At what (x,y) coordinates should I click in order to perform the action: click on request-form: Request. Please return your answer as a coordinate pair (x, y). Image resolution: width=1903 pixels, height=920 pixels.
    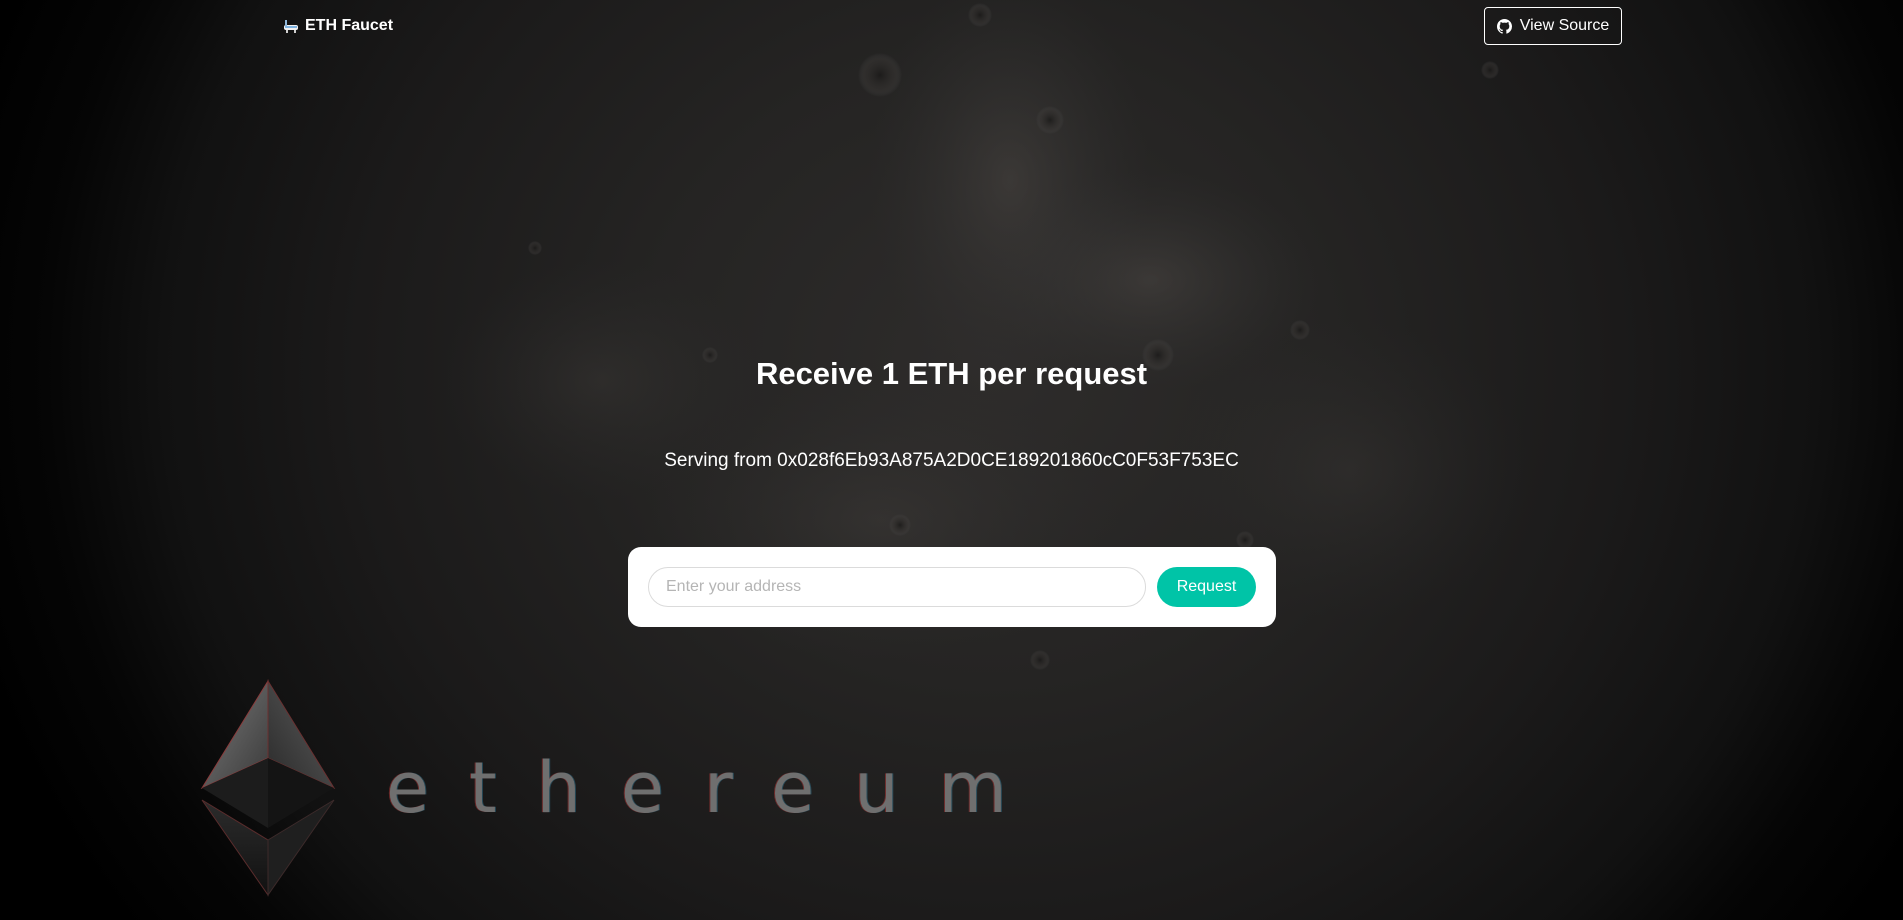
    Looking at the image, I should click on (952, 587).